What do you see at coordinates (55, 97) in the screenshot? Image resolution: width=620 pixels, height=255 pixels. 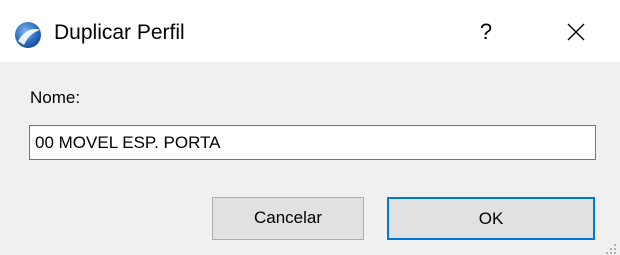 I see `name-label: Nome:` at bounding box center [55, 97].